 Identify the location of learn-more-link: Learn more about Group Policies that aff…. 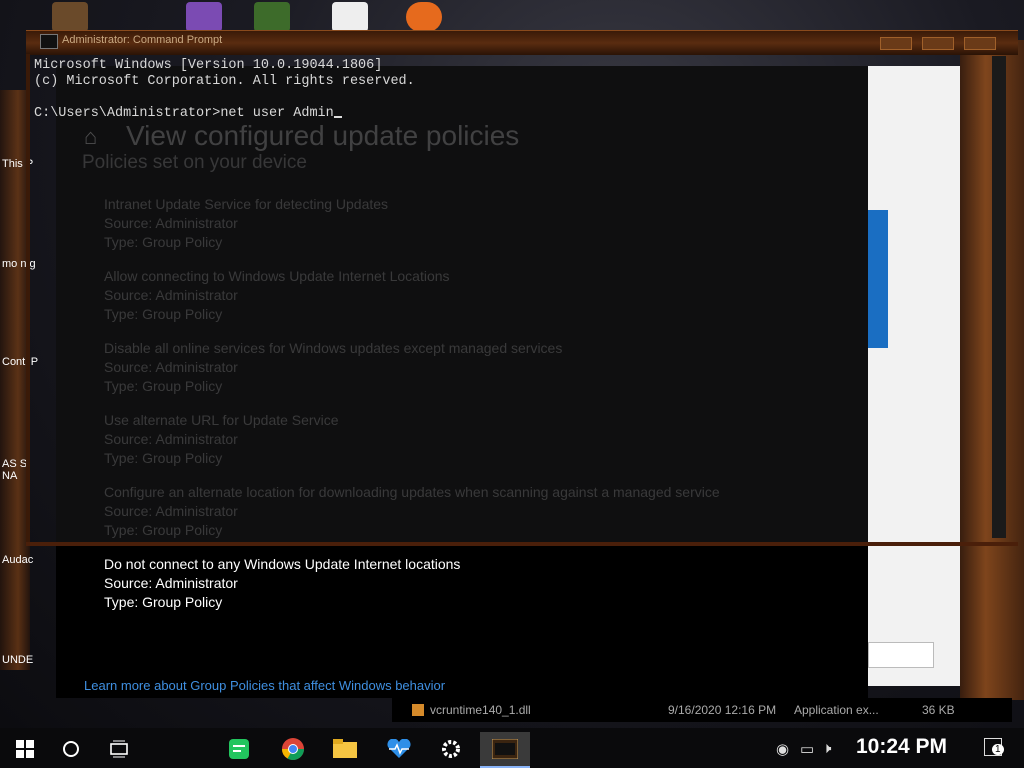
(264, 685).